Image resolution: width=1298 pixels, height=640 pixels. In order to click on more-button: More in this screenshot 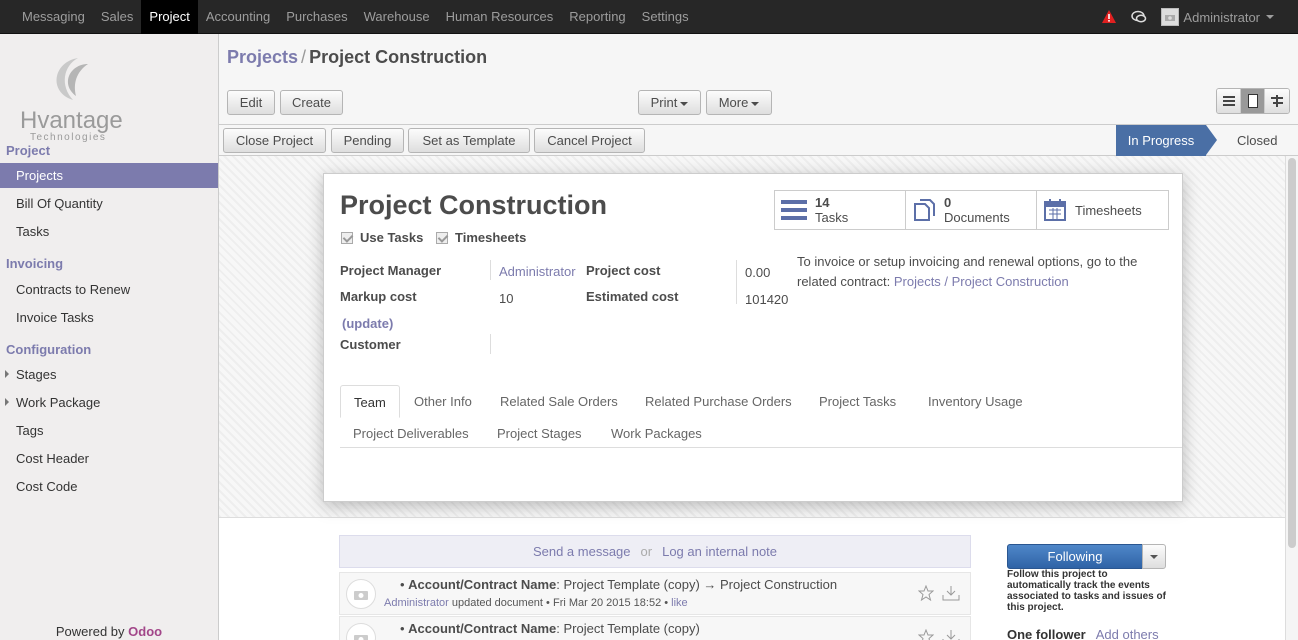, I will do `click(739, 102)`.